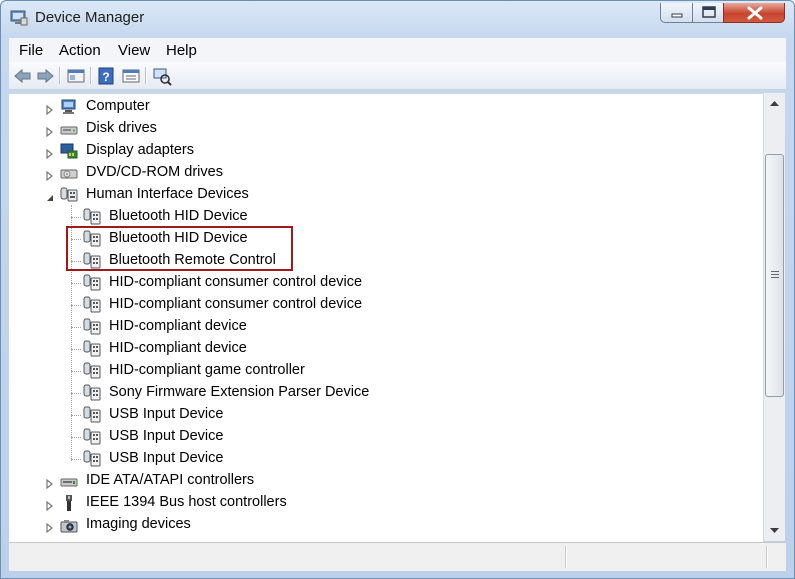 Image resolution: width=795 pixels, height=579 pixels. Describe the element at coordinates (50, 195) in the screenshot. I see `collapse-arrow-icon` at that location.